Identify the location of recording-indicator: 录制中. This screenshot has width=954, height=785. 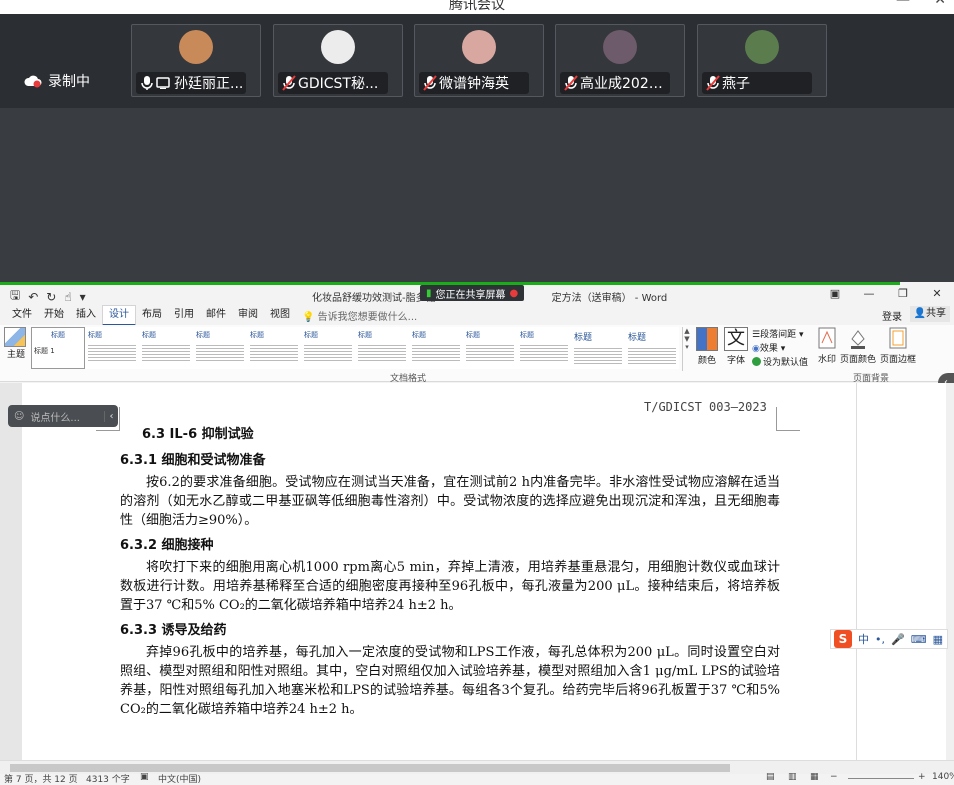
(57, 81).